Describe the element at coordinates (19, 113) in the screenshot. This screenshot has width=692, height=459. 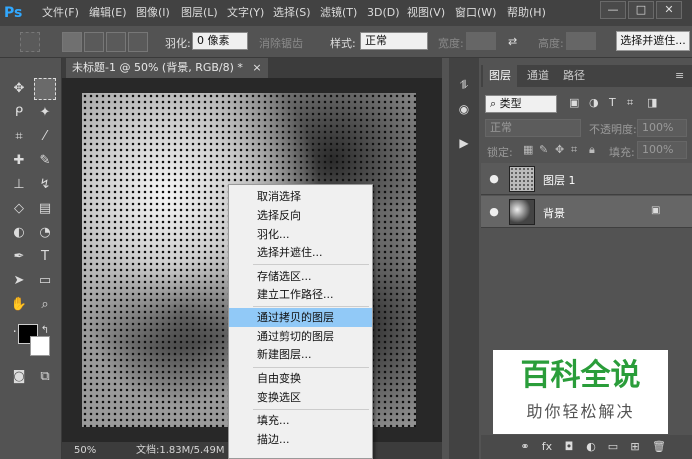
I see `lasso-tool-icon: ᑭ` at that location.